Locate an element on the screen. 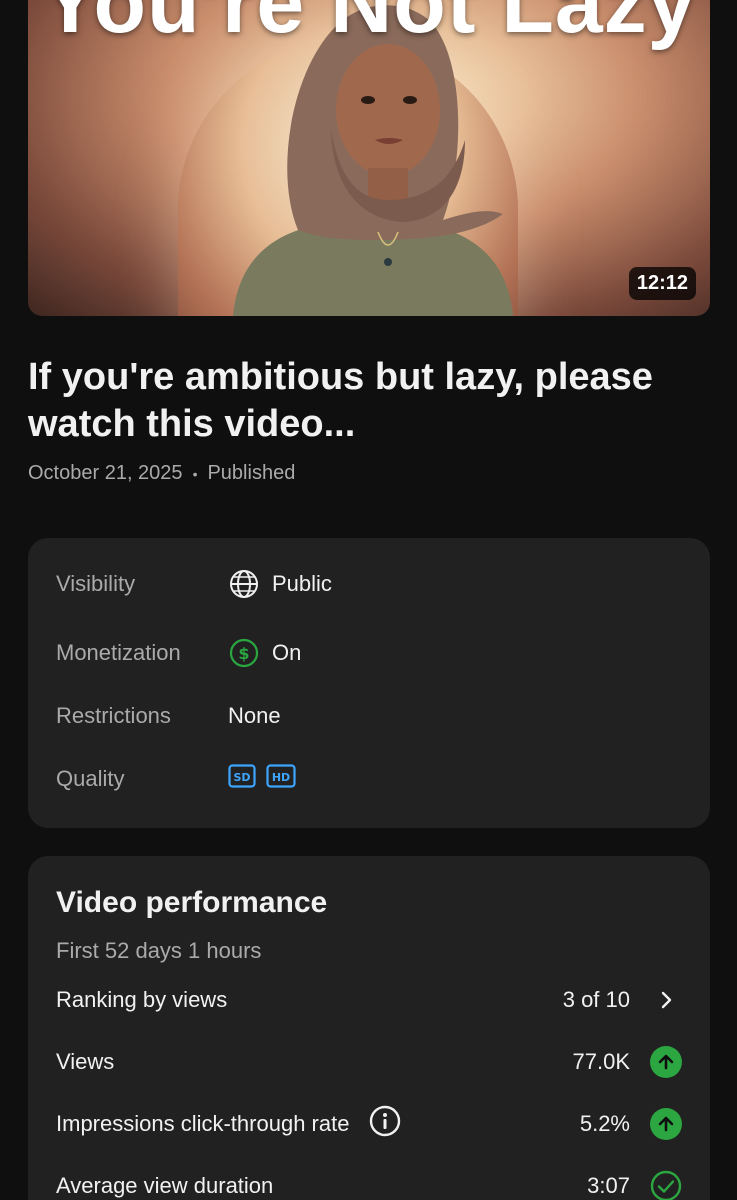 This screenshot has height=1200, width=737. sd-badge-icon: SD is located at coordinates (242, 779).